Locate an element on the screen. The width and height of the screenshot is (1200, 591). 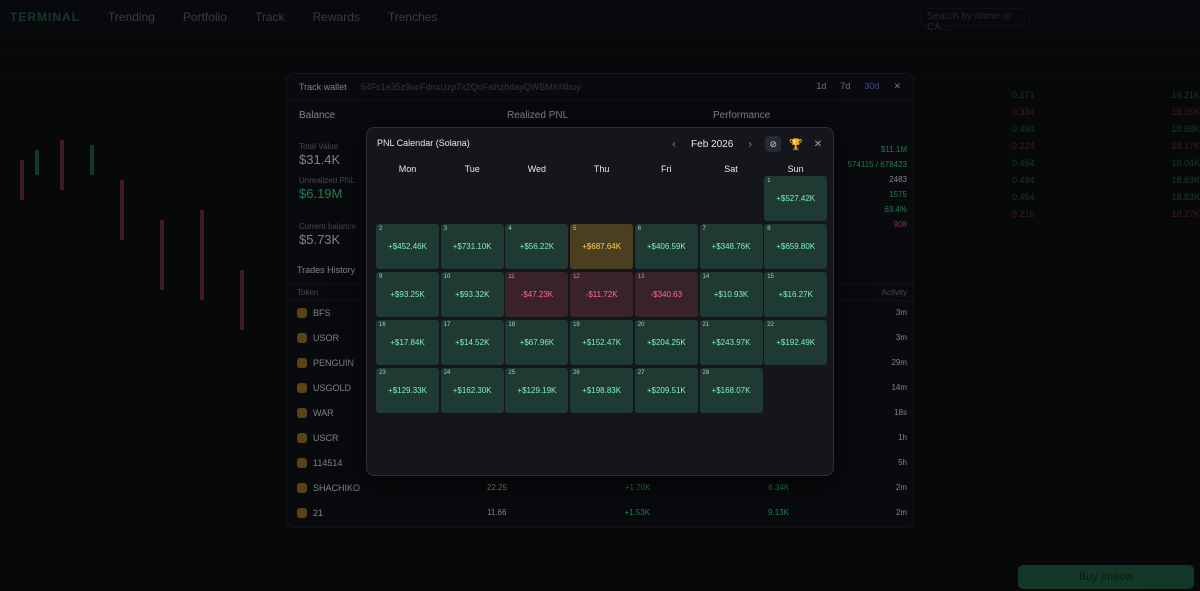
day-pnl-value: +$56.22K is located at coordinates (537, 246).